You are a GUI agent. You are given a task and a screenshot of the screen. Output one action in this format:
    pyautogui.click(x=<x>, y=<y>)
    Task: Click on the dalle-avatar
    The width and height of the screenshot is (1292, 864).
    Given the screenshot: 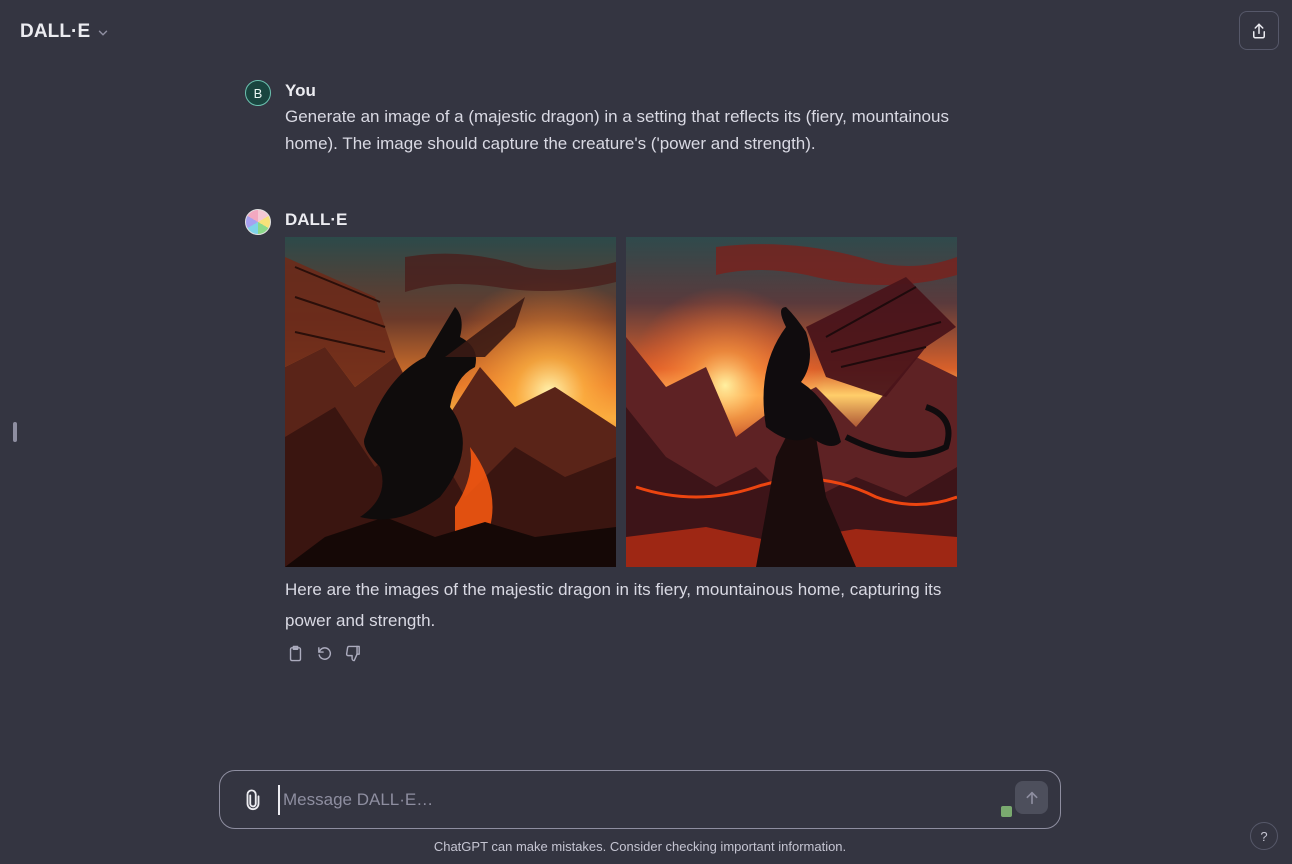 What is the action you would take?
    pyautogui.click(x=258, y=222)
    